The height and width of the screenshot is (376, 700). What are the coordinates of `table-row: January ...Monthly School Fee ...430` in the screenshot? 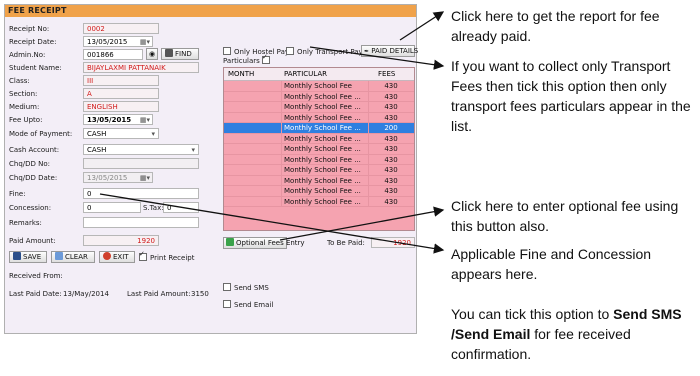 It's located at (319, 180).